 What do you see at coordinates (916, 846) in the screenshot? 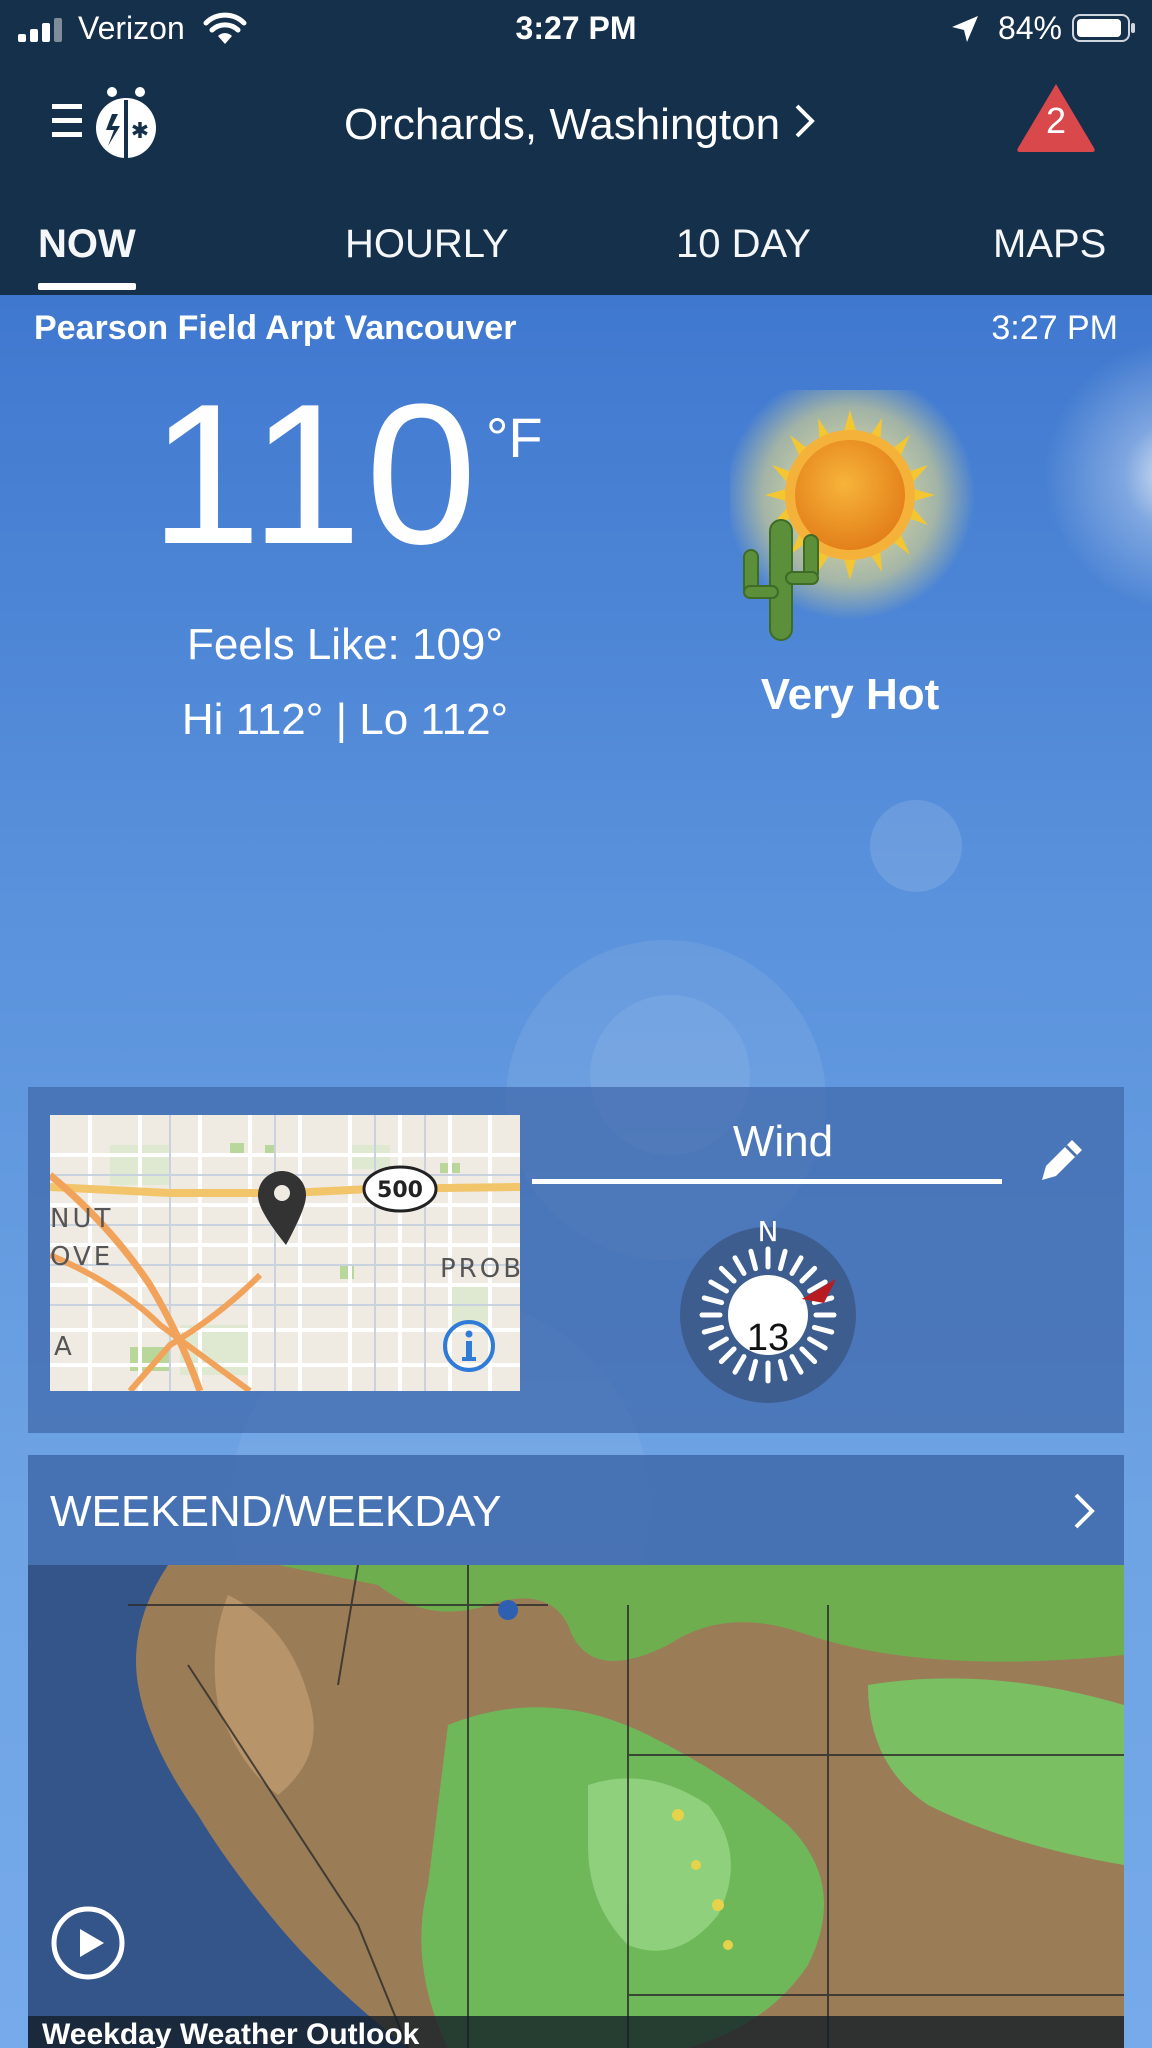
I see `lens-flare` at bounding box center [916, 846].